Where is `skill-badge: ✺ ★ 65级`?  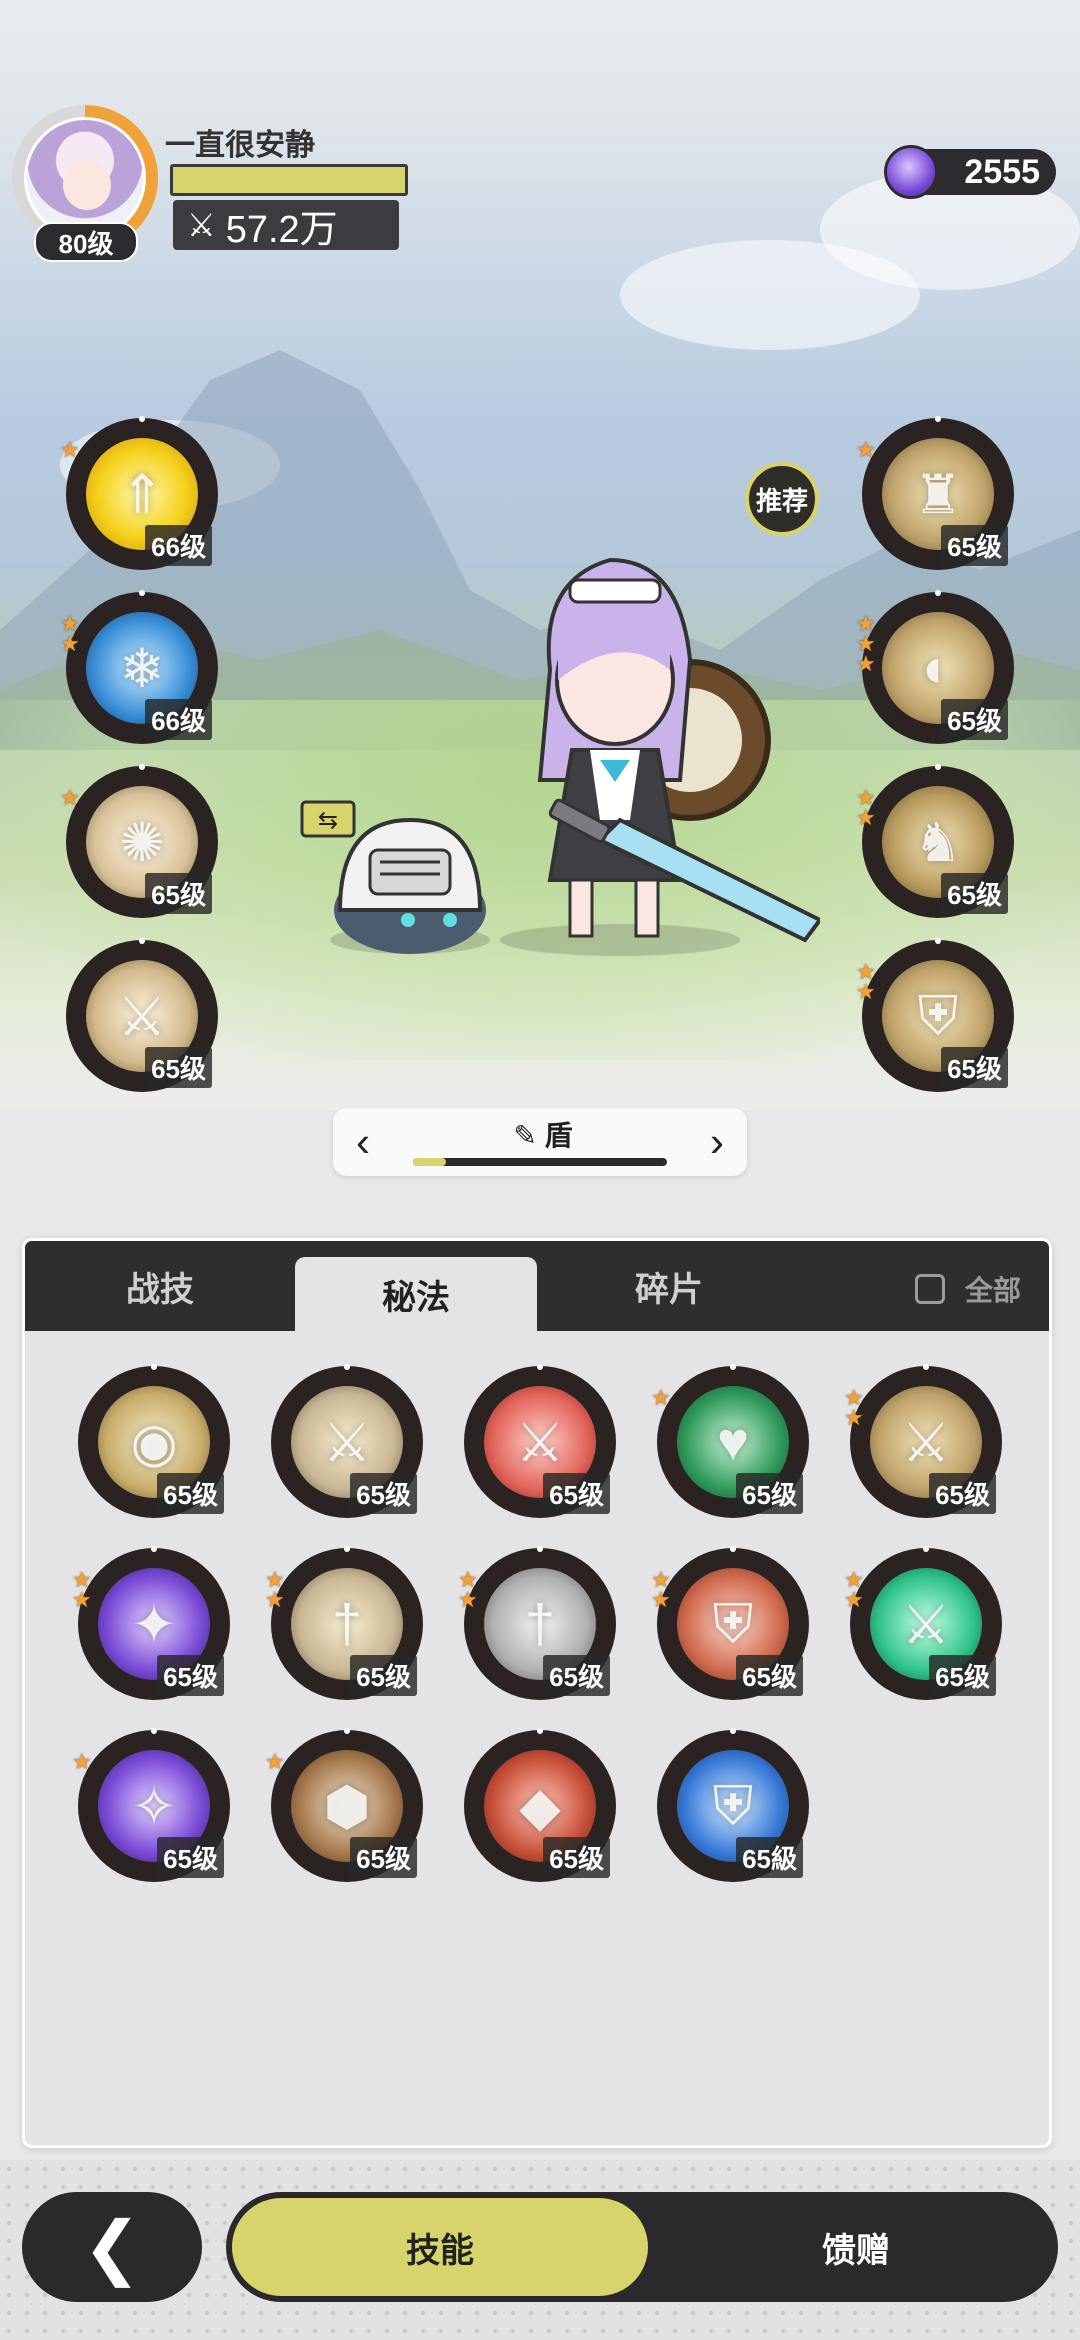
skill-badge: ✺ ★ 65级 is located at coordinates (139, 841).